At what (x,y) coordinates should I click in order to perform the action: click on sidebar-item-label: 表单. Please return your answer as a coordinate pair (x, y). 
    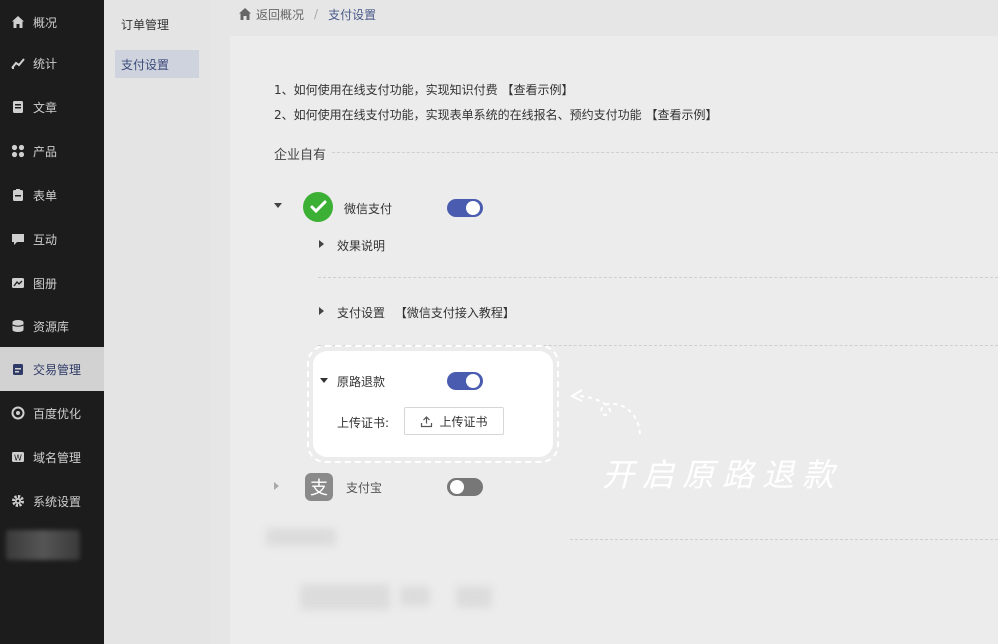
    Looking at the image, I should click on (45, 195).